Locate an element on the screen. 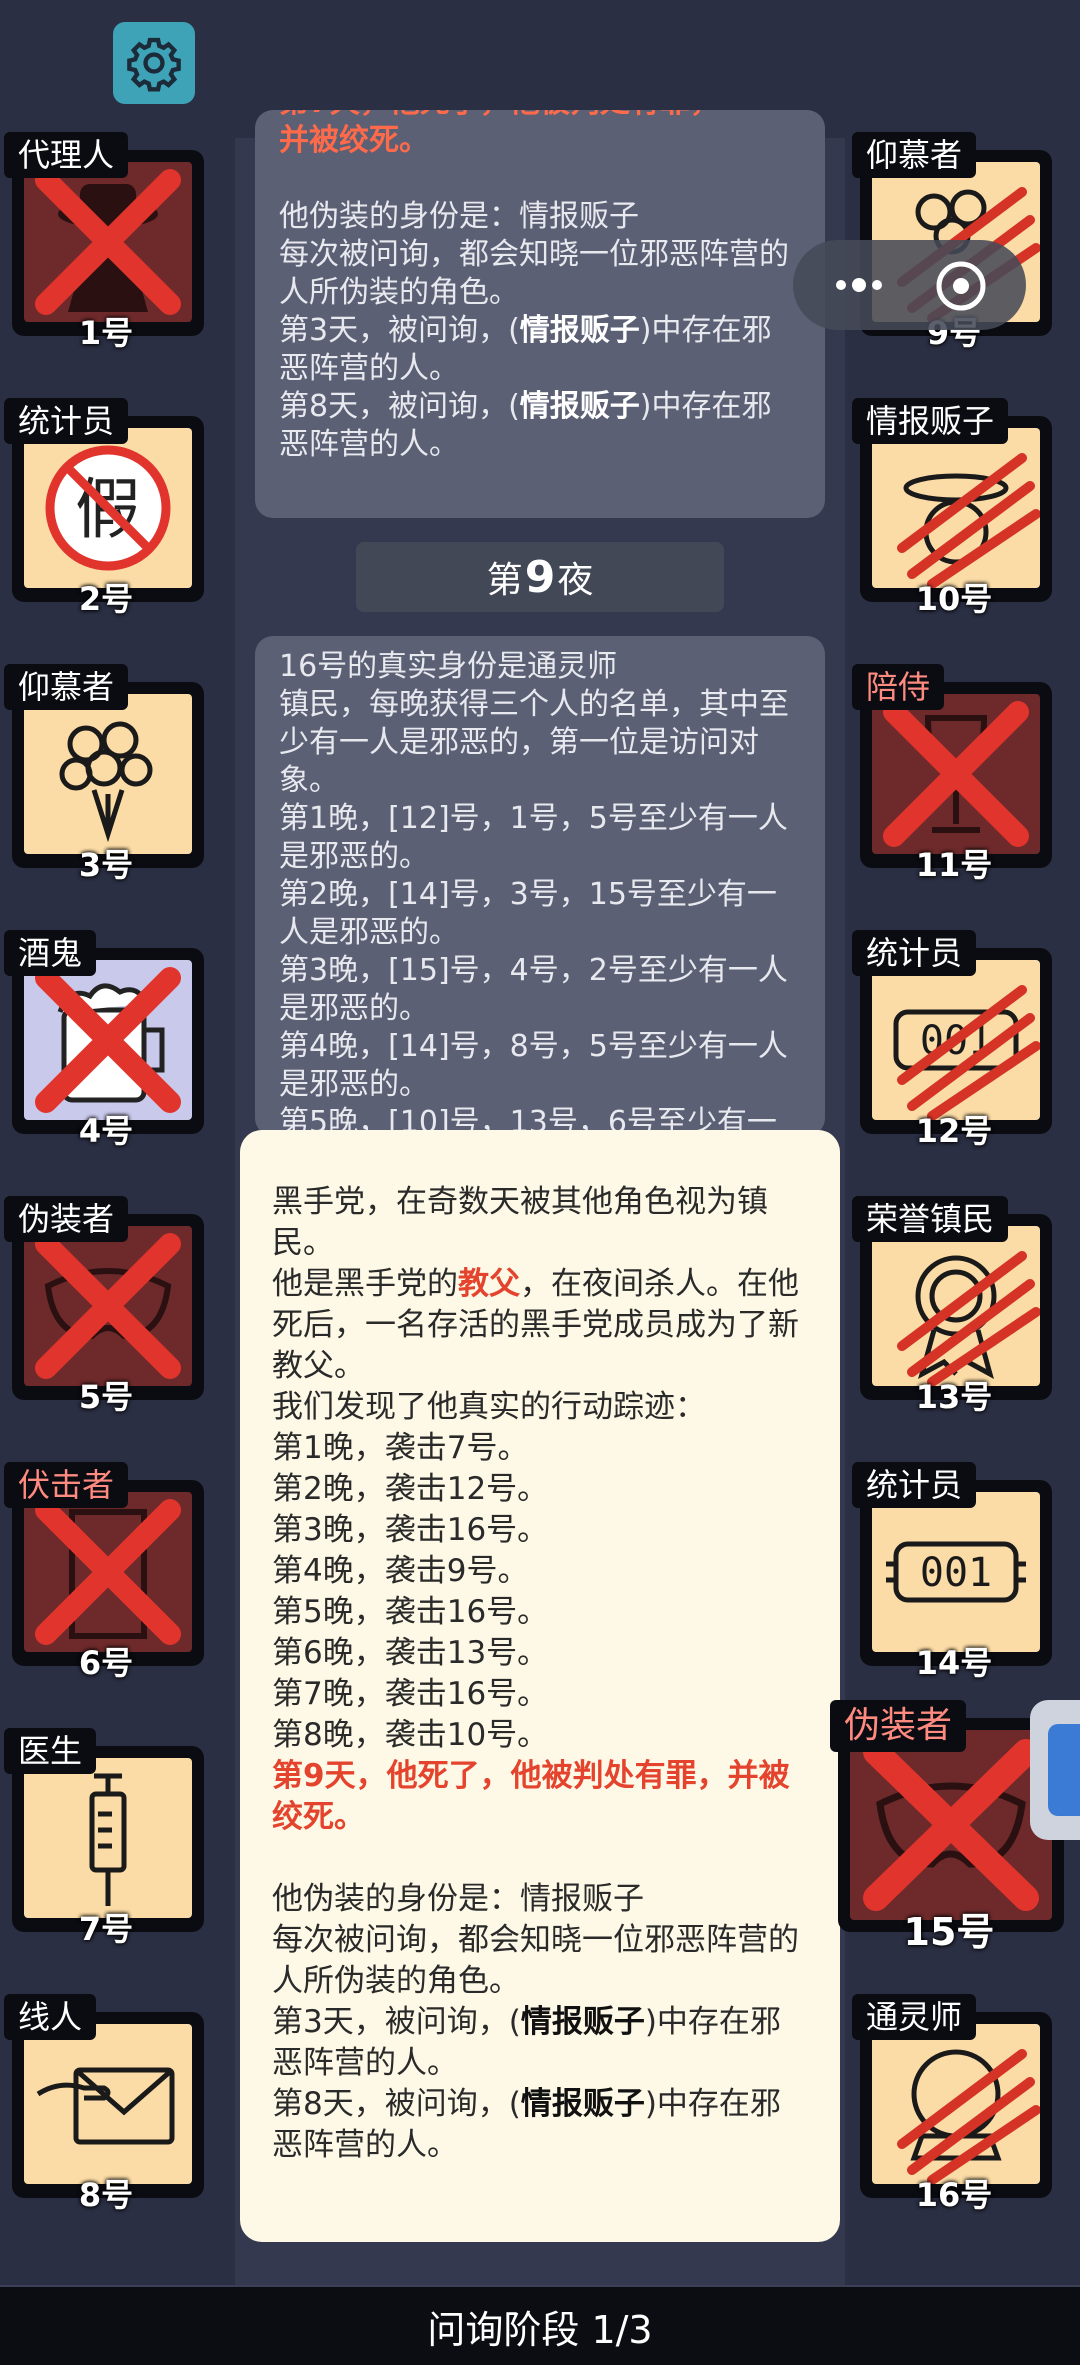  night-banner: 第9夜 is located at coordinates (540, 577).